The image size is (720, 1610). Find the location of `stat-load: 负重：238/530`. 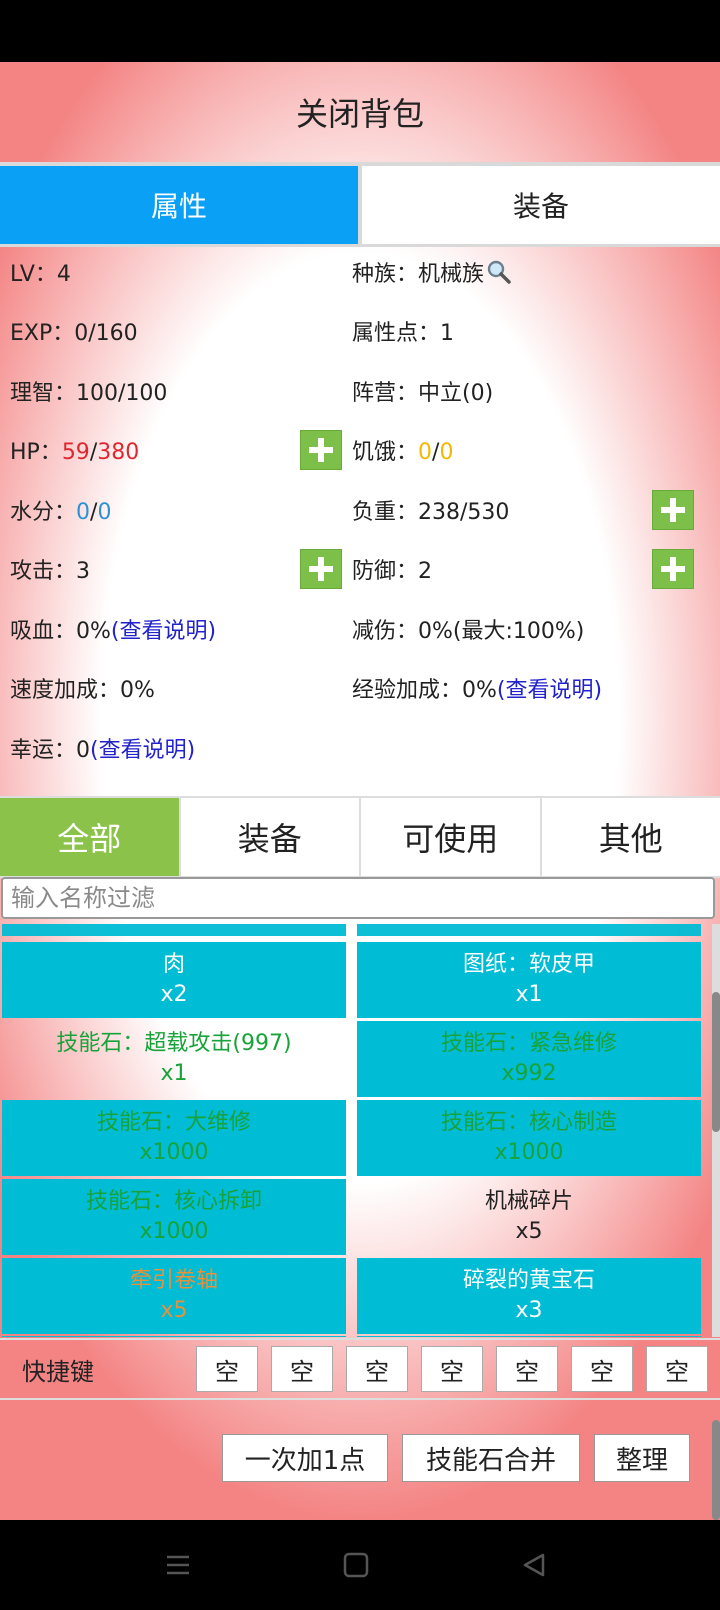

stat-load: 负重：238/530 is located at coordinates (431, 512).